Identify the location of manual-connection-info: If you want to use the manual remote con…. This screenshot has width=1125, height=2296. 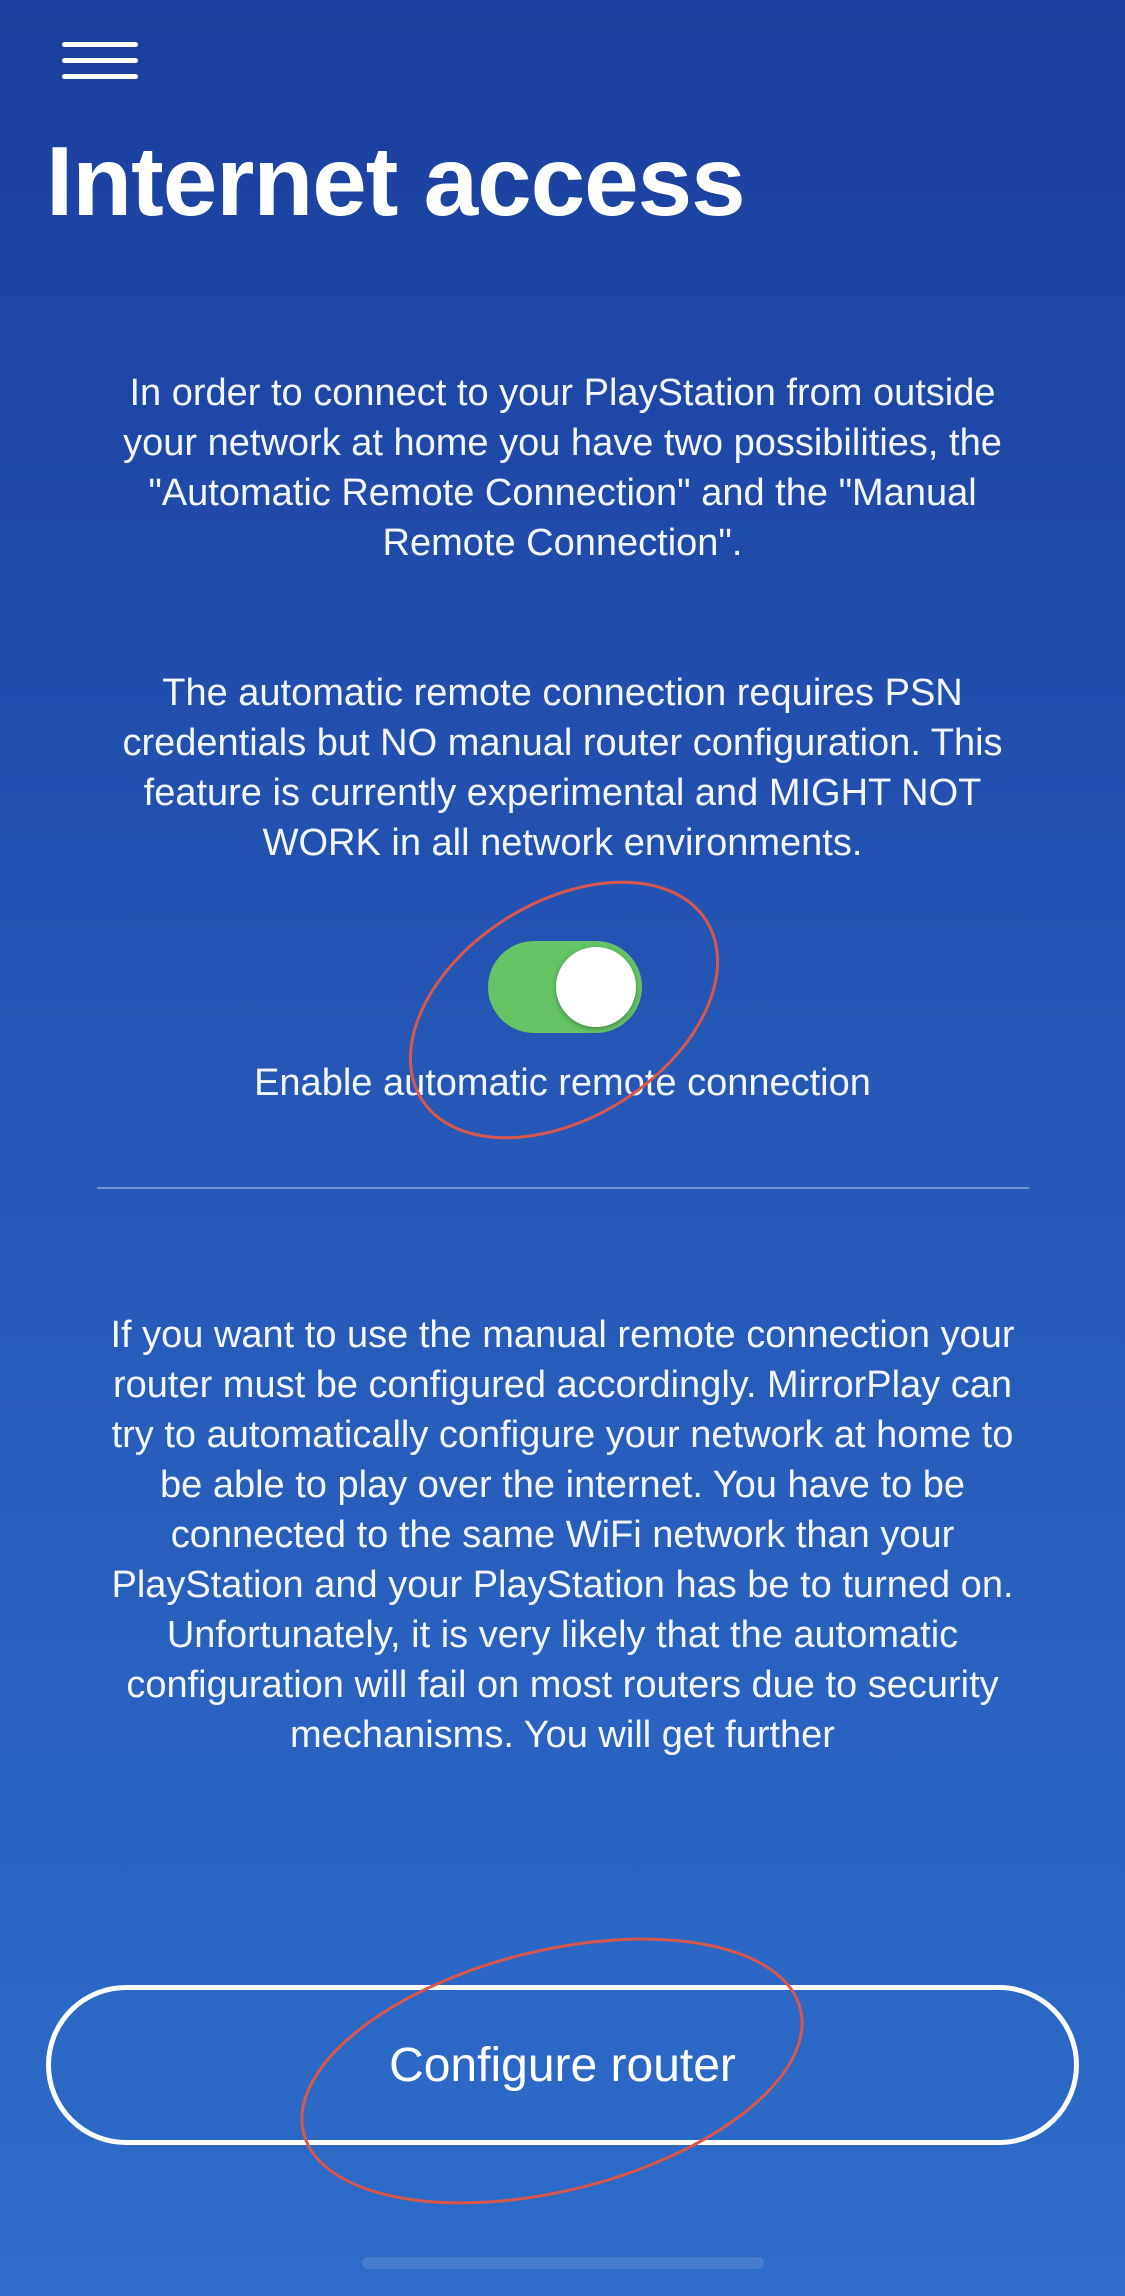
(562, 1460).